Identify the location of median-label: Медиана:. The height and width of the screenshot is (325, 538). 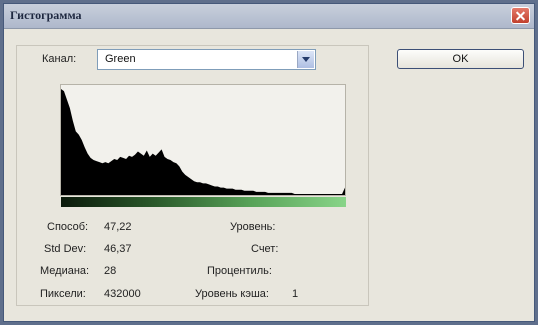
(65, 271).